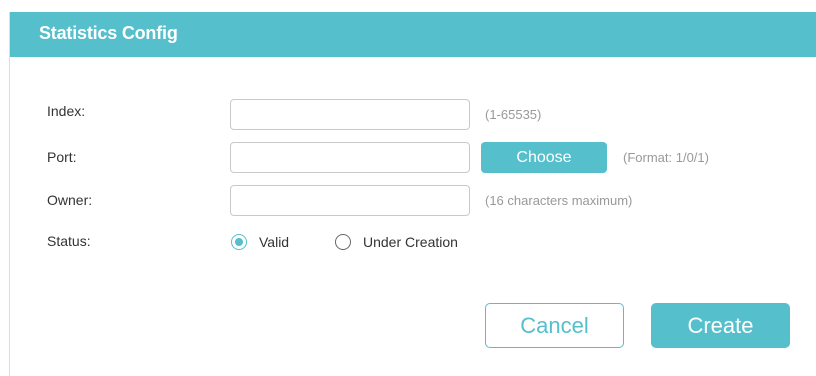 Image resolution: width=816 pixels, height=376 pixels. Describe the element at coordinates (239, 242) in the screenshot. I see `valid-radio` at that location.